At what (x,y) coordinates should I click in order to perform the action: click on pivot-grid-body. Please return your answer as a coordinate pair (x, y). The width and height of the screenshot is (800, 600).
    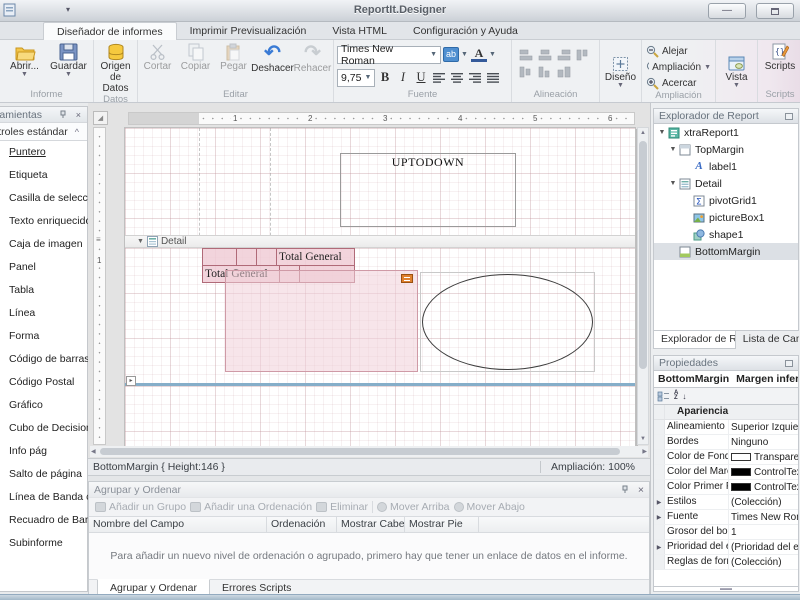
    Looking at the image, I should click on (321, 321).